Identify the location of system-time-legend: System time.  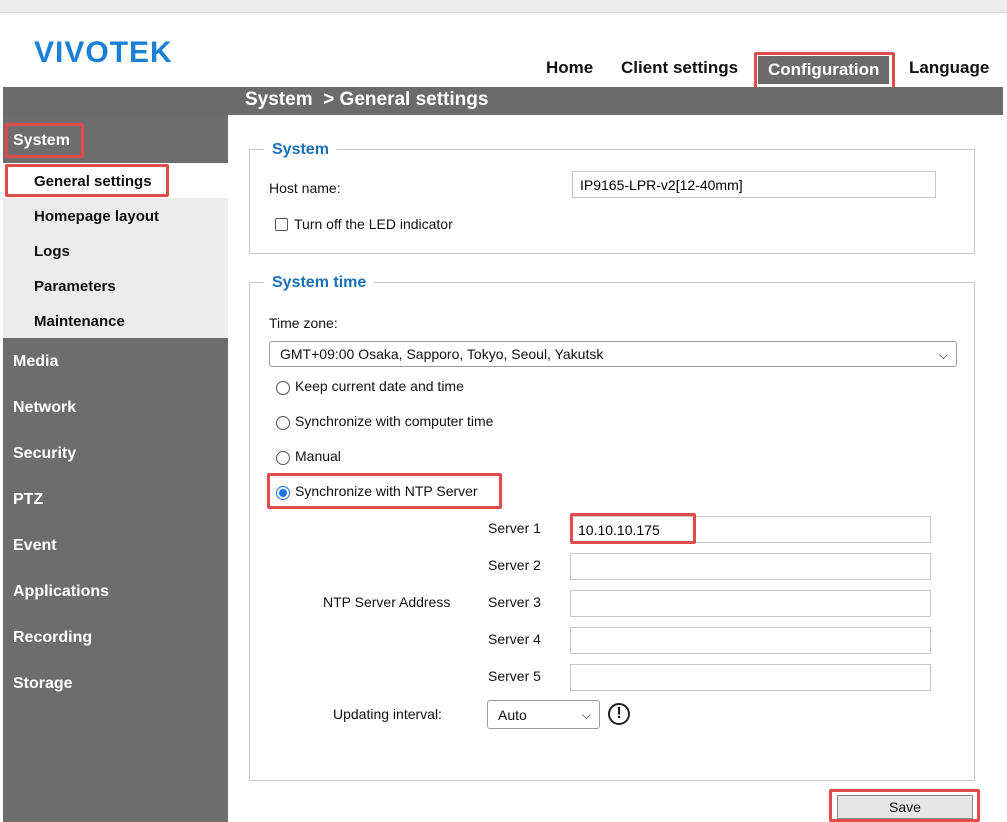
(319, 283).